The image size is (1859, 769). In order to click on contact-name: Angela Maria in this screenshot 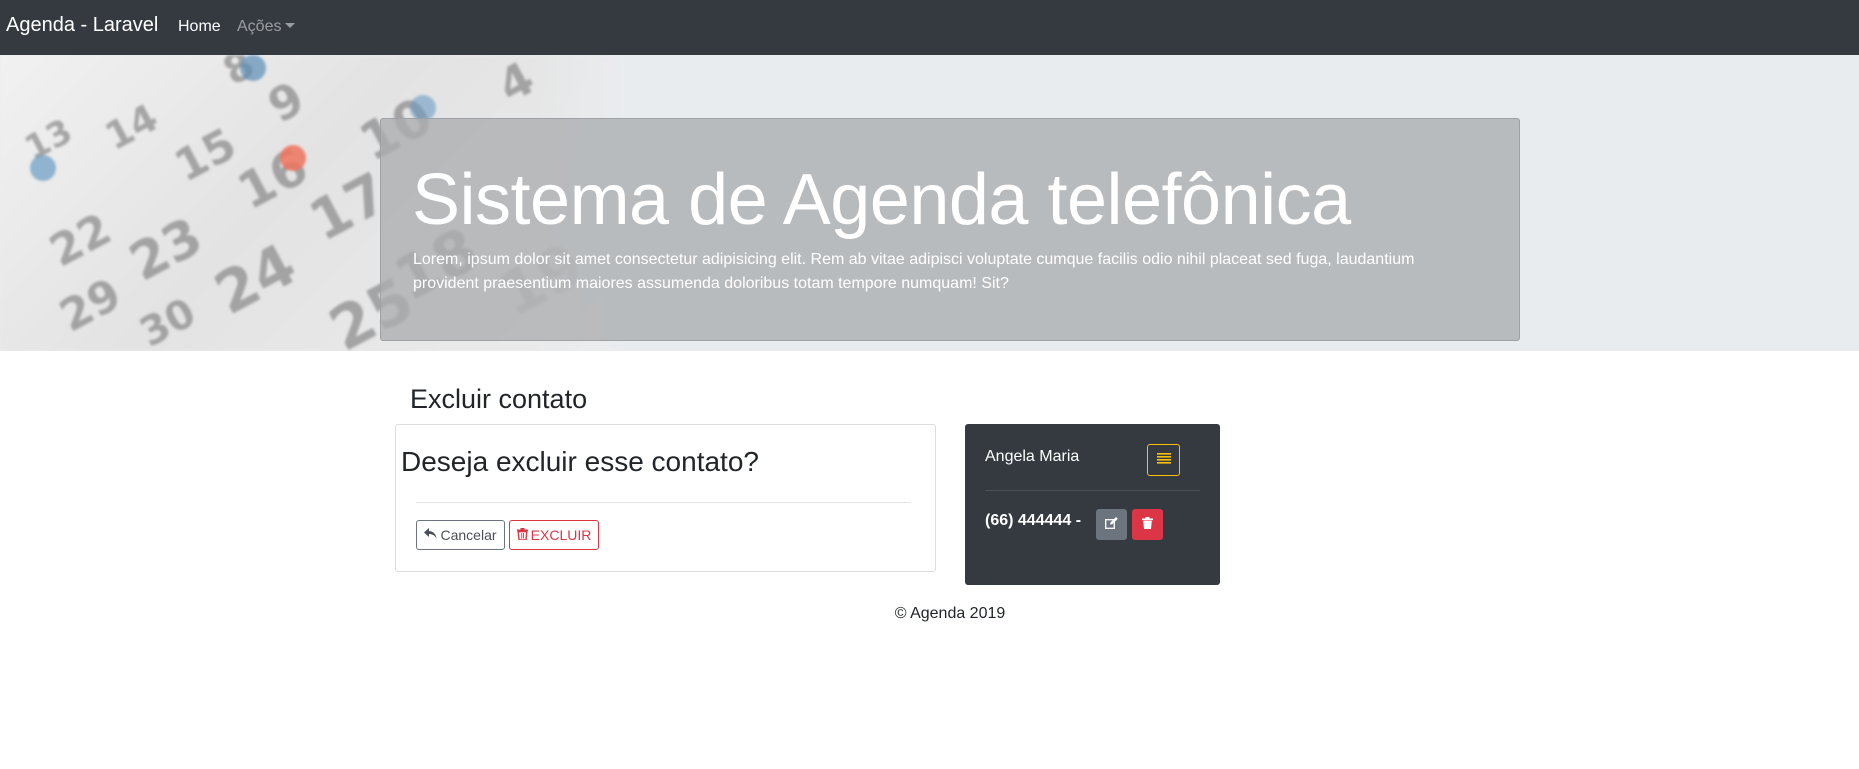, I will do `click(1032, 456)`.